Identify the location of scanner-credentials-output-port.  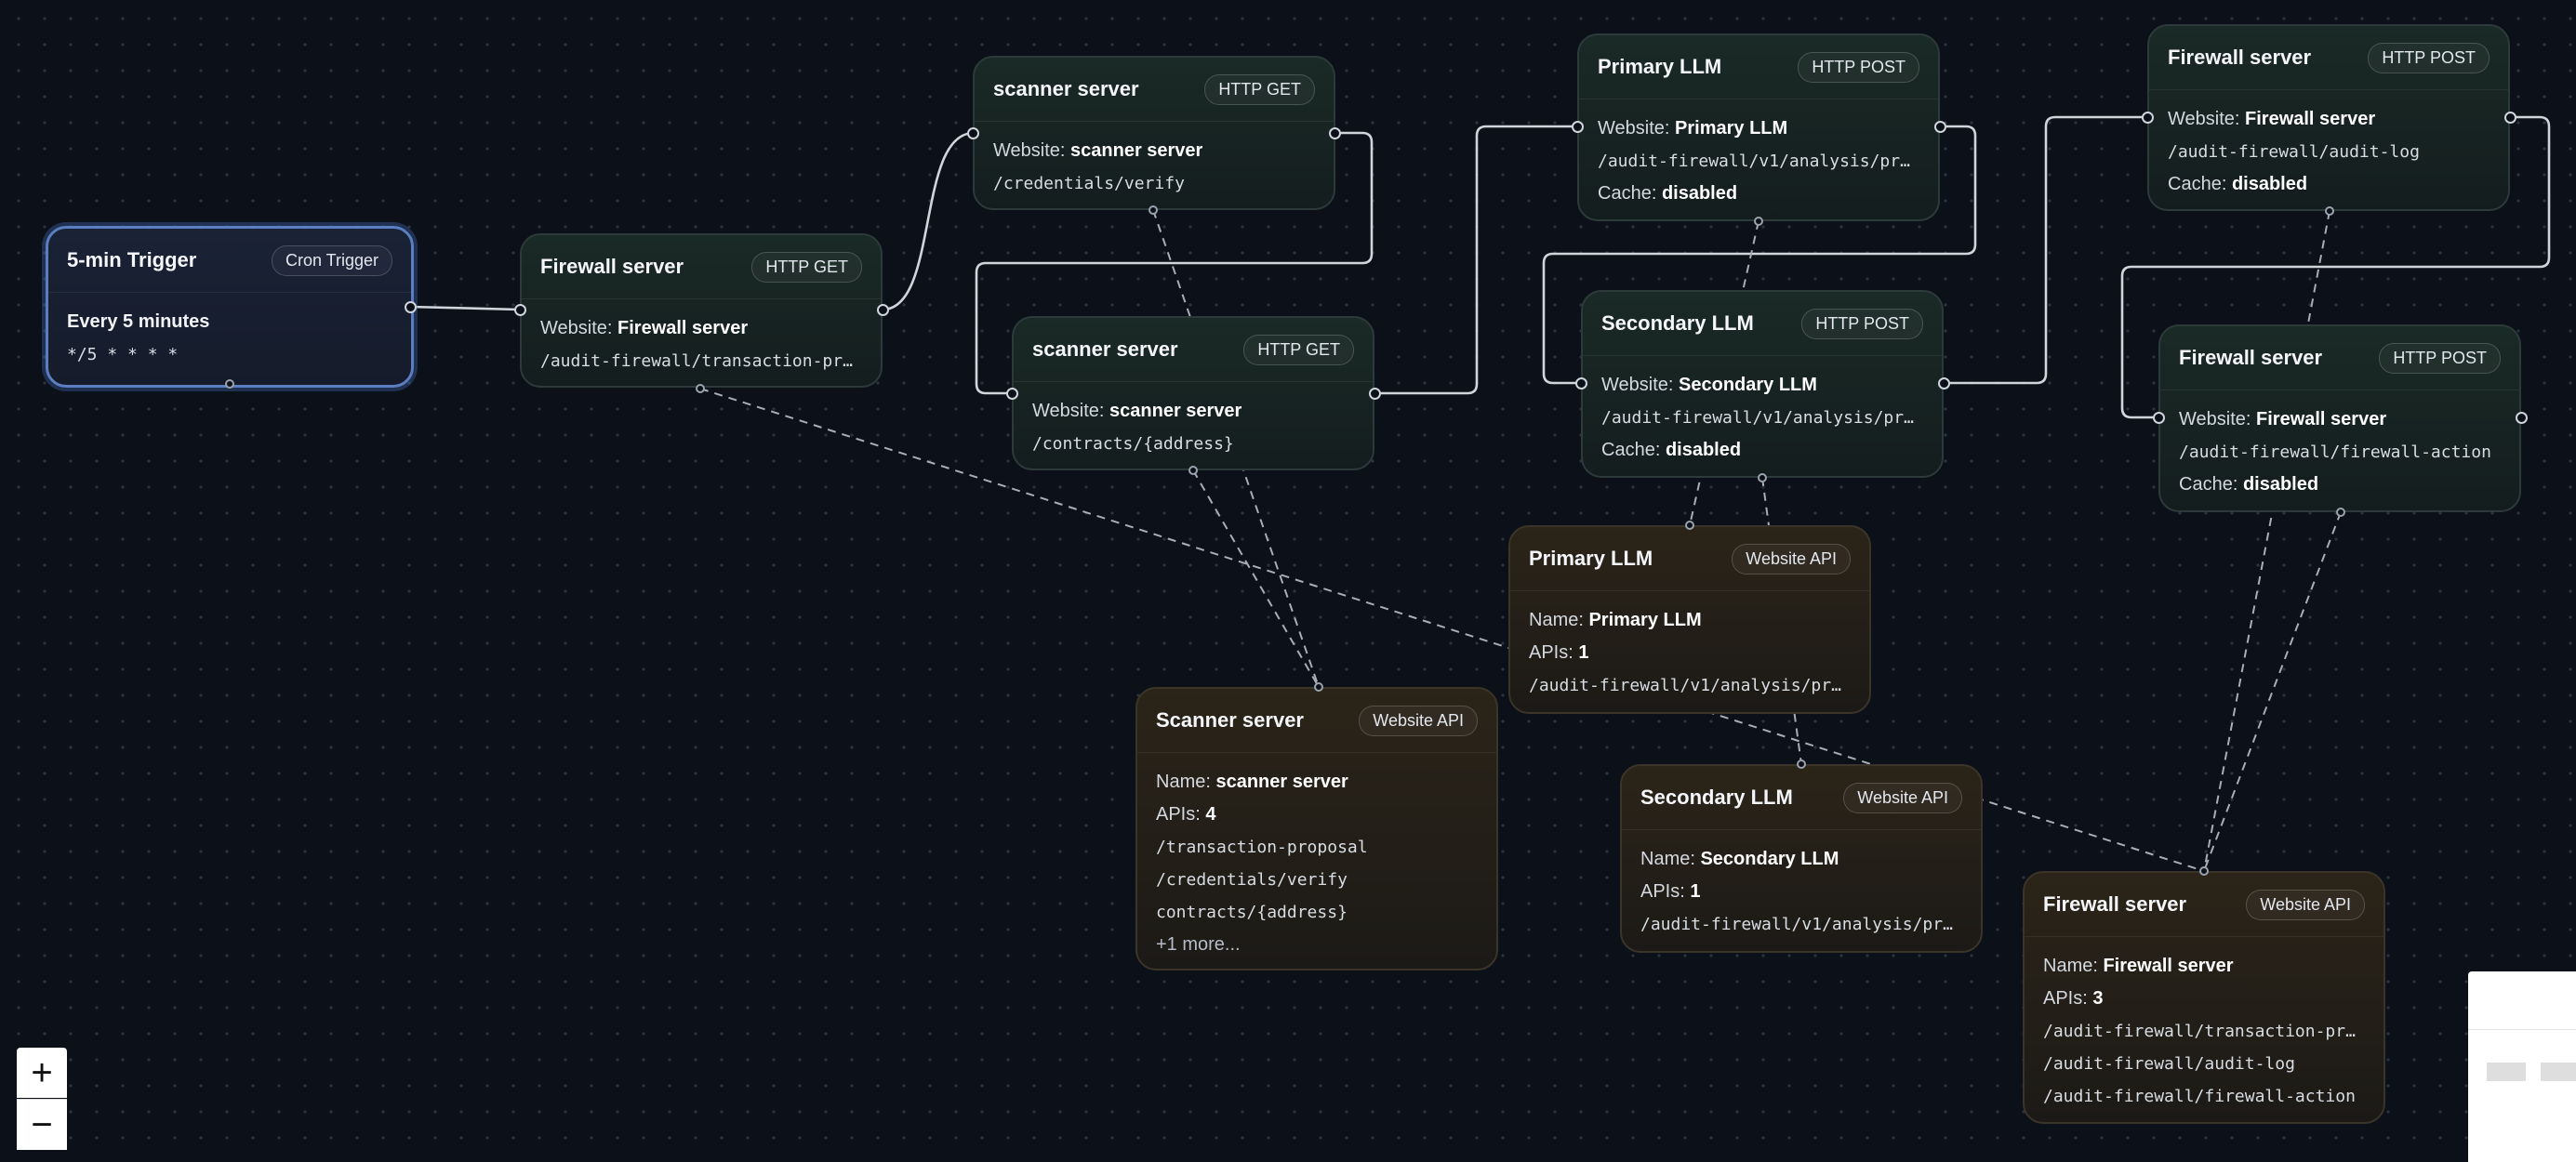
(1335, 133).